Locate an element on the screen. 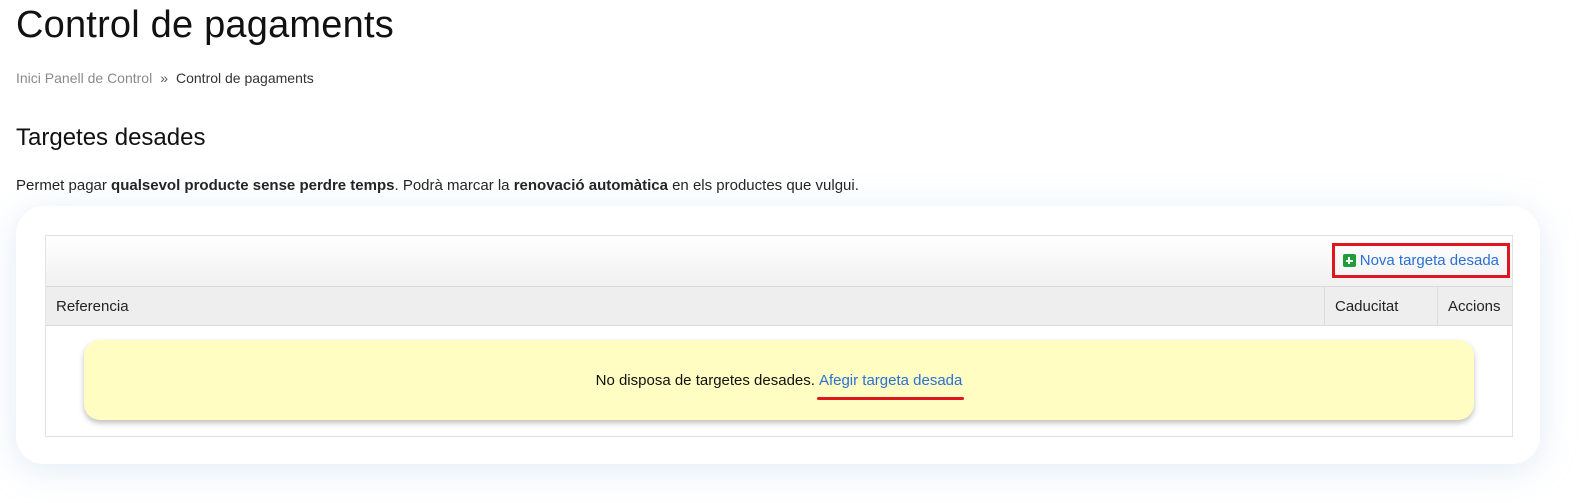  add-saved-card-link: Afegir targeta desada is located at coordinates (890, 386).